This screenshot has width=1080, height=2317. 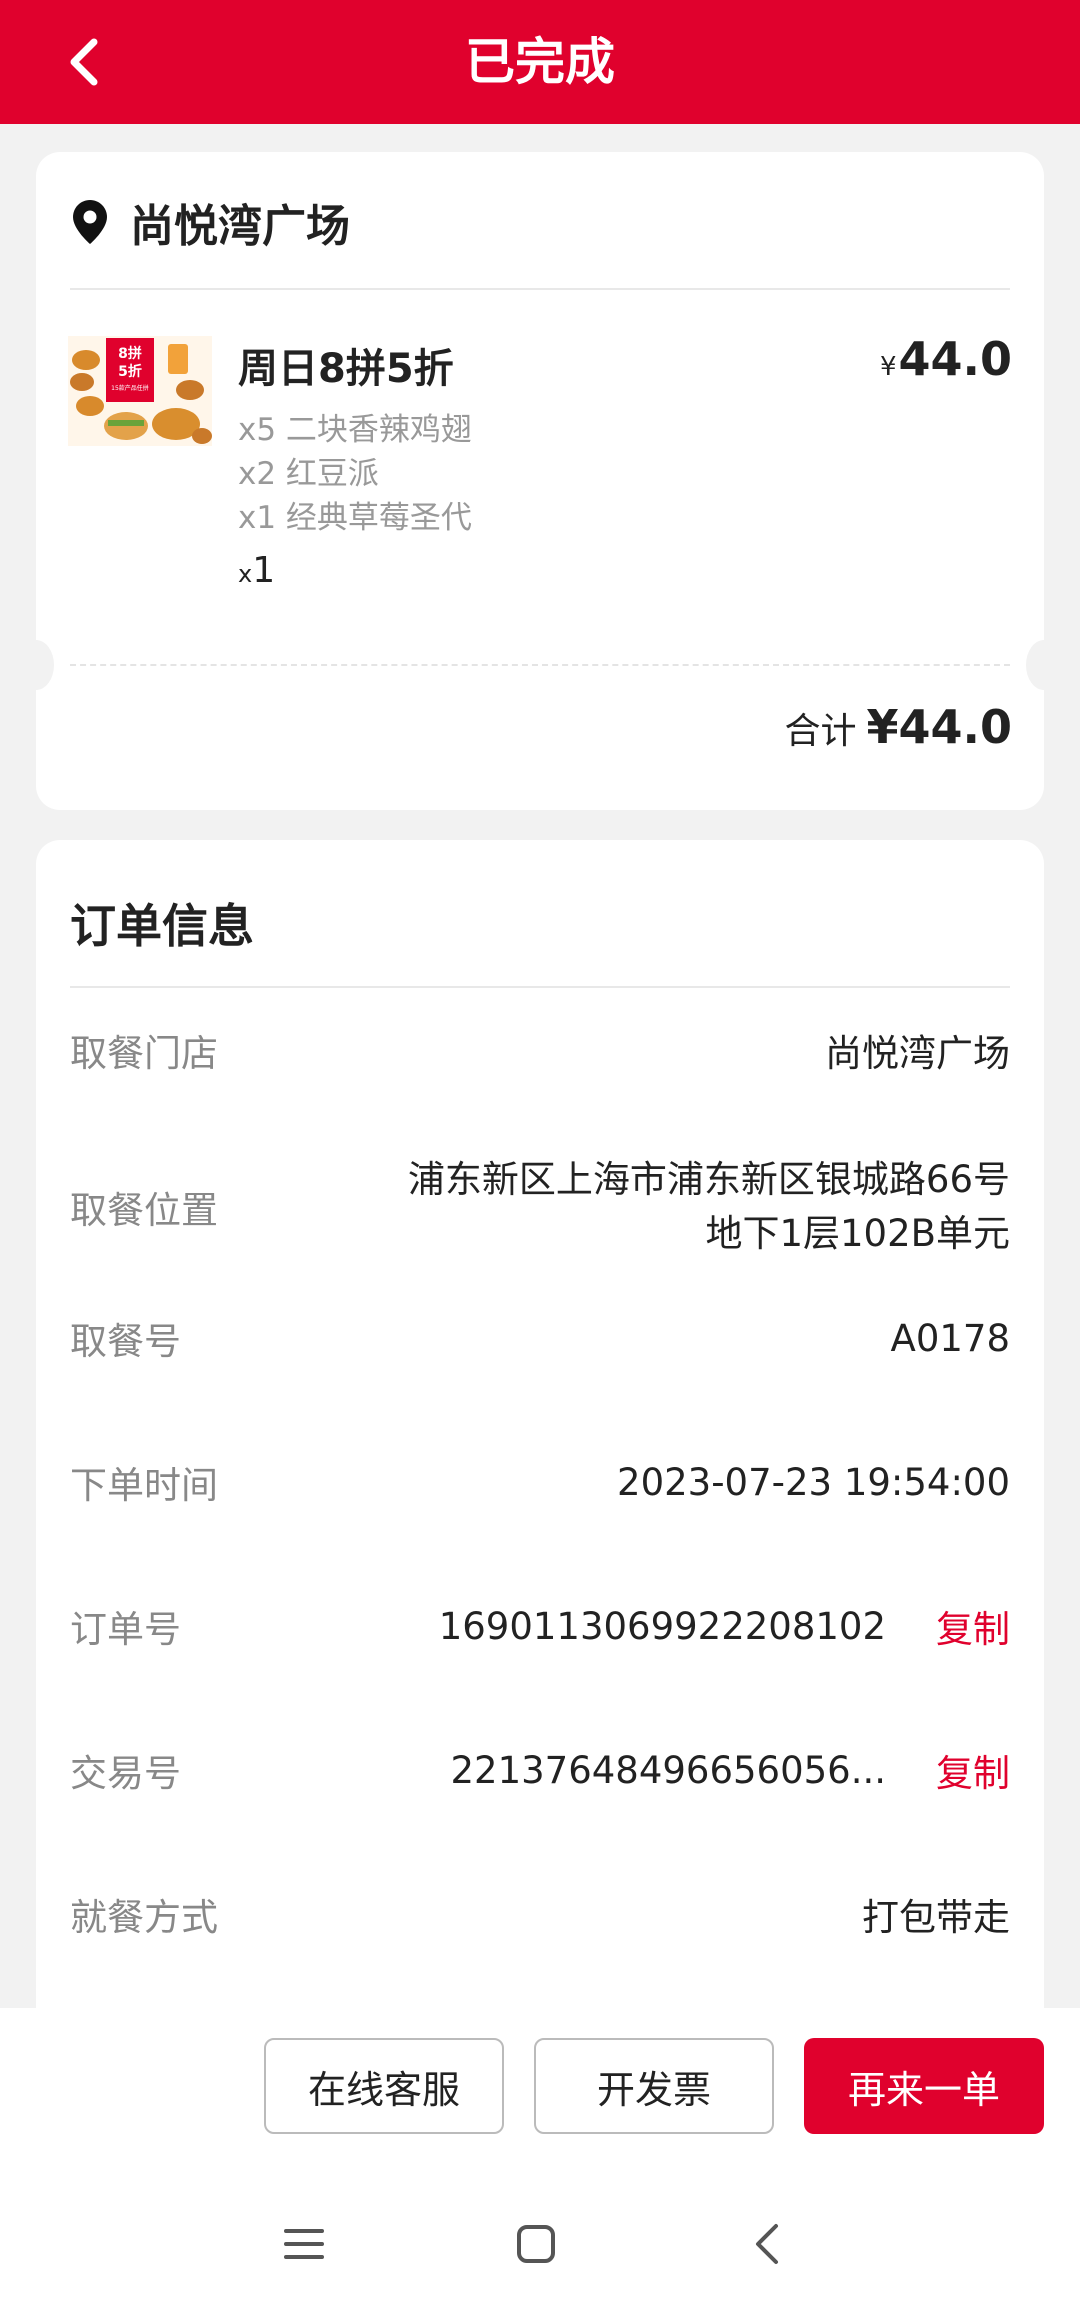 I want to click on order-total: 合计 ¥44.0, so click(x=898, y=727).